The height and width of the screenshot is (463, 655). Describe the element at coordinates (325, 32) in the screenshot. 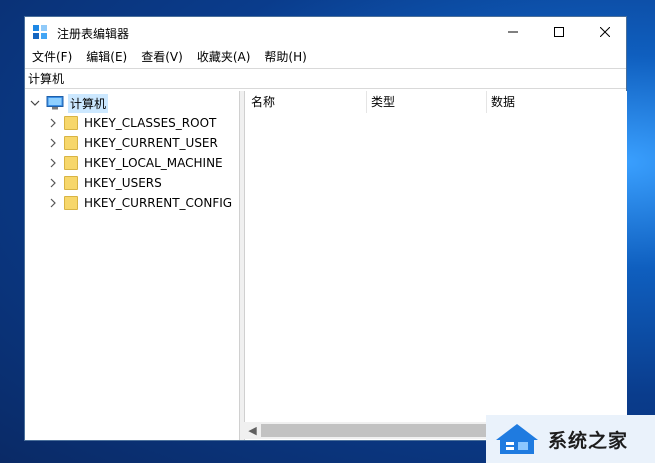

I see `title-bar: 注册表编辑器` at that location.